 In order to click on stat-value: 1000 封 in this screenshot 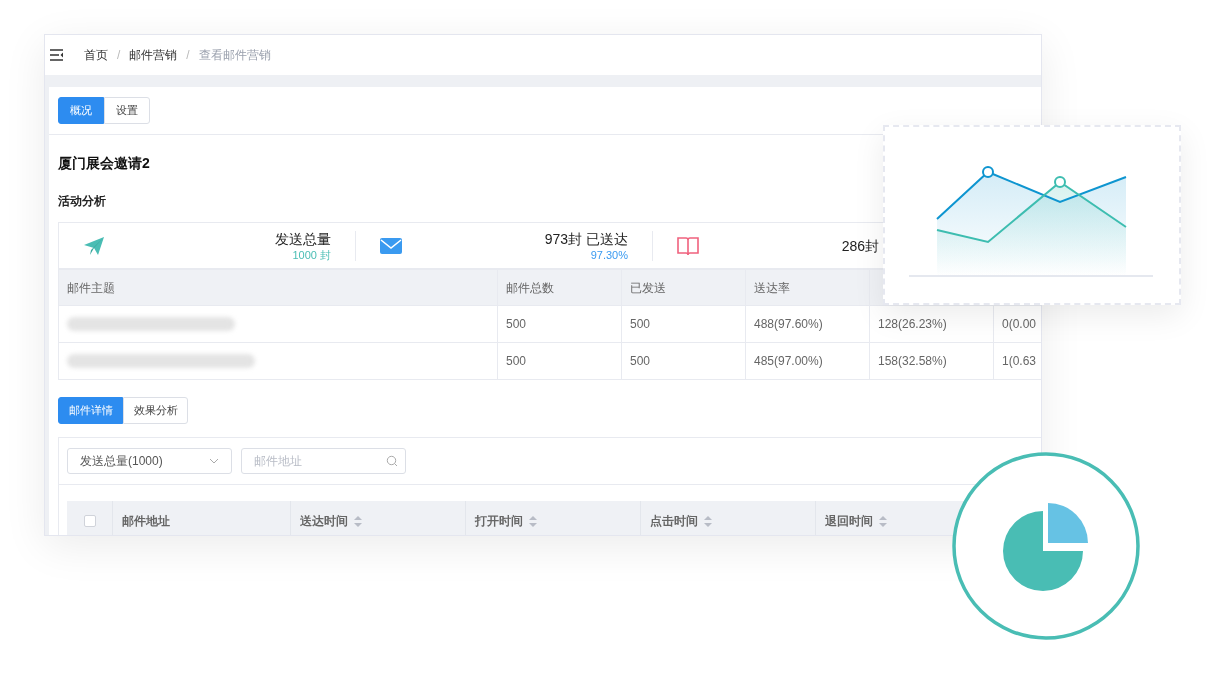, I will do `click(311, 254)`.